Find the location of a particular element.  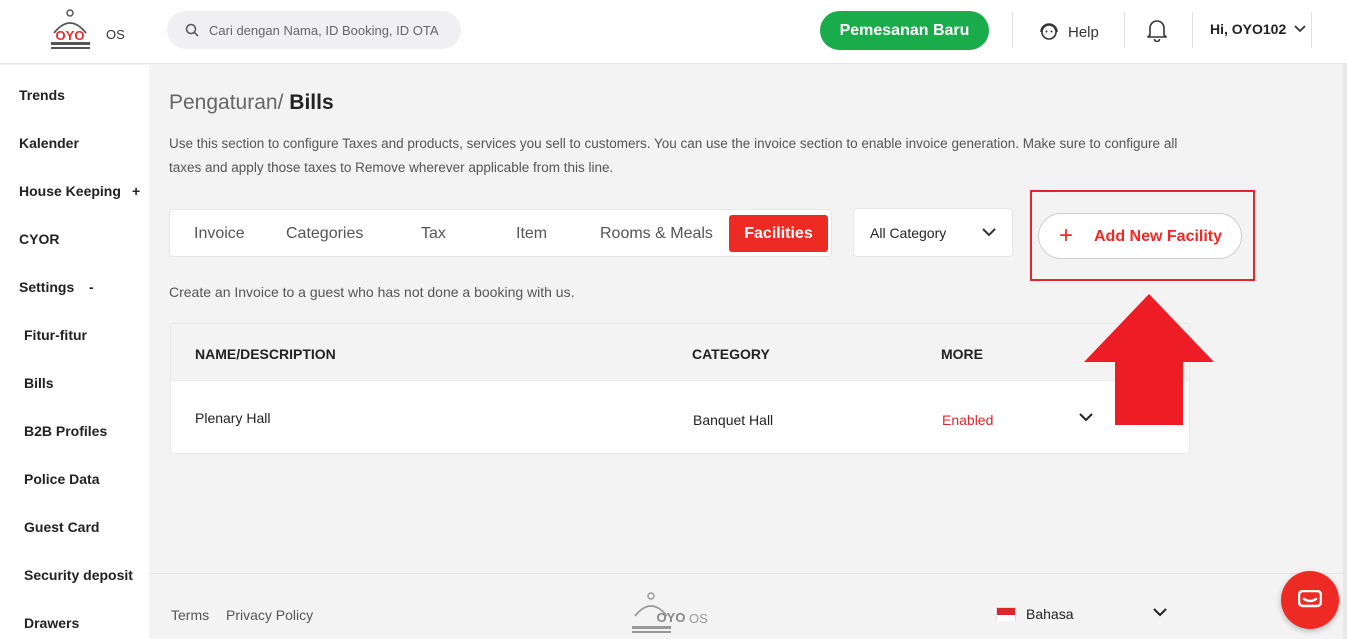

sidebar-item-kalender: Kalender is located at coordinates (49, 143).